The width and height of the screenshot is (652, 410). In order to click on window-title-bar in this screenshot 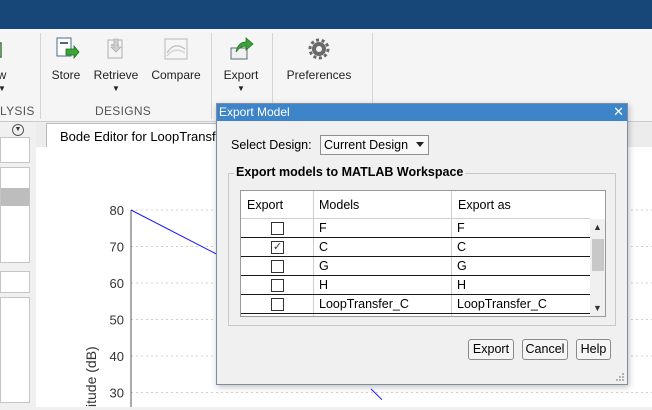, I will do `click(326, 14)`.